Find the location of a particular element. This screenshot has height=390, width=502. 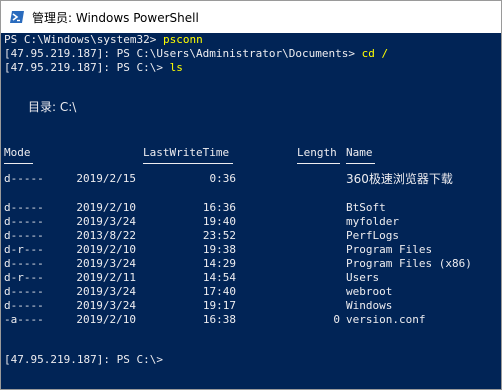

column-rule-lastwritetime is located at coordinates (188, 163).